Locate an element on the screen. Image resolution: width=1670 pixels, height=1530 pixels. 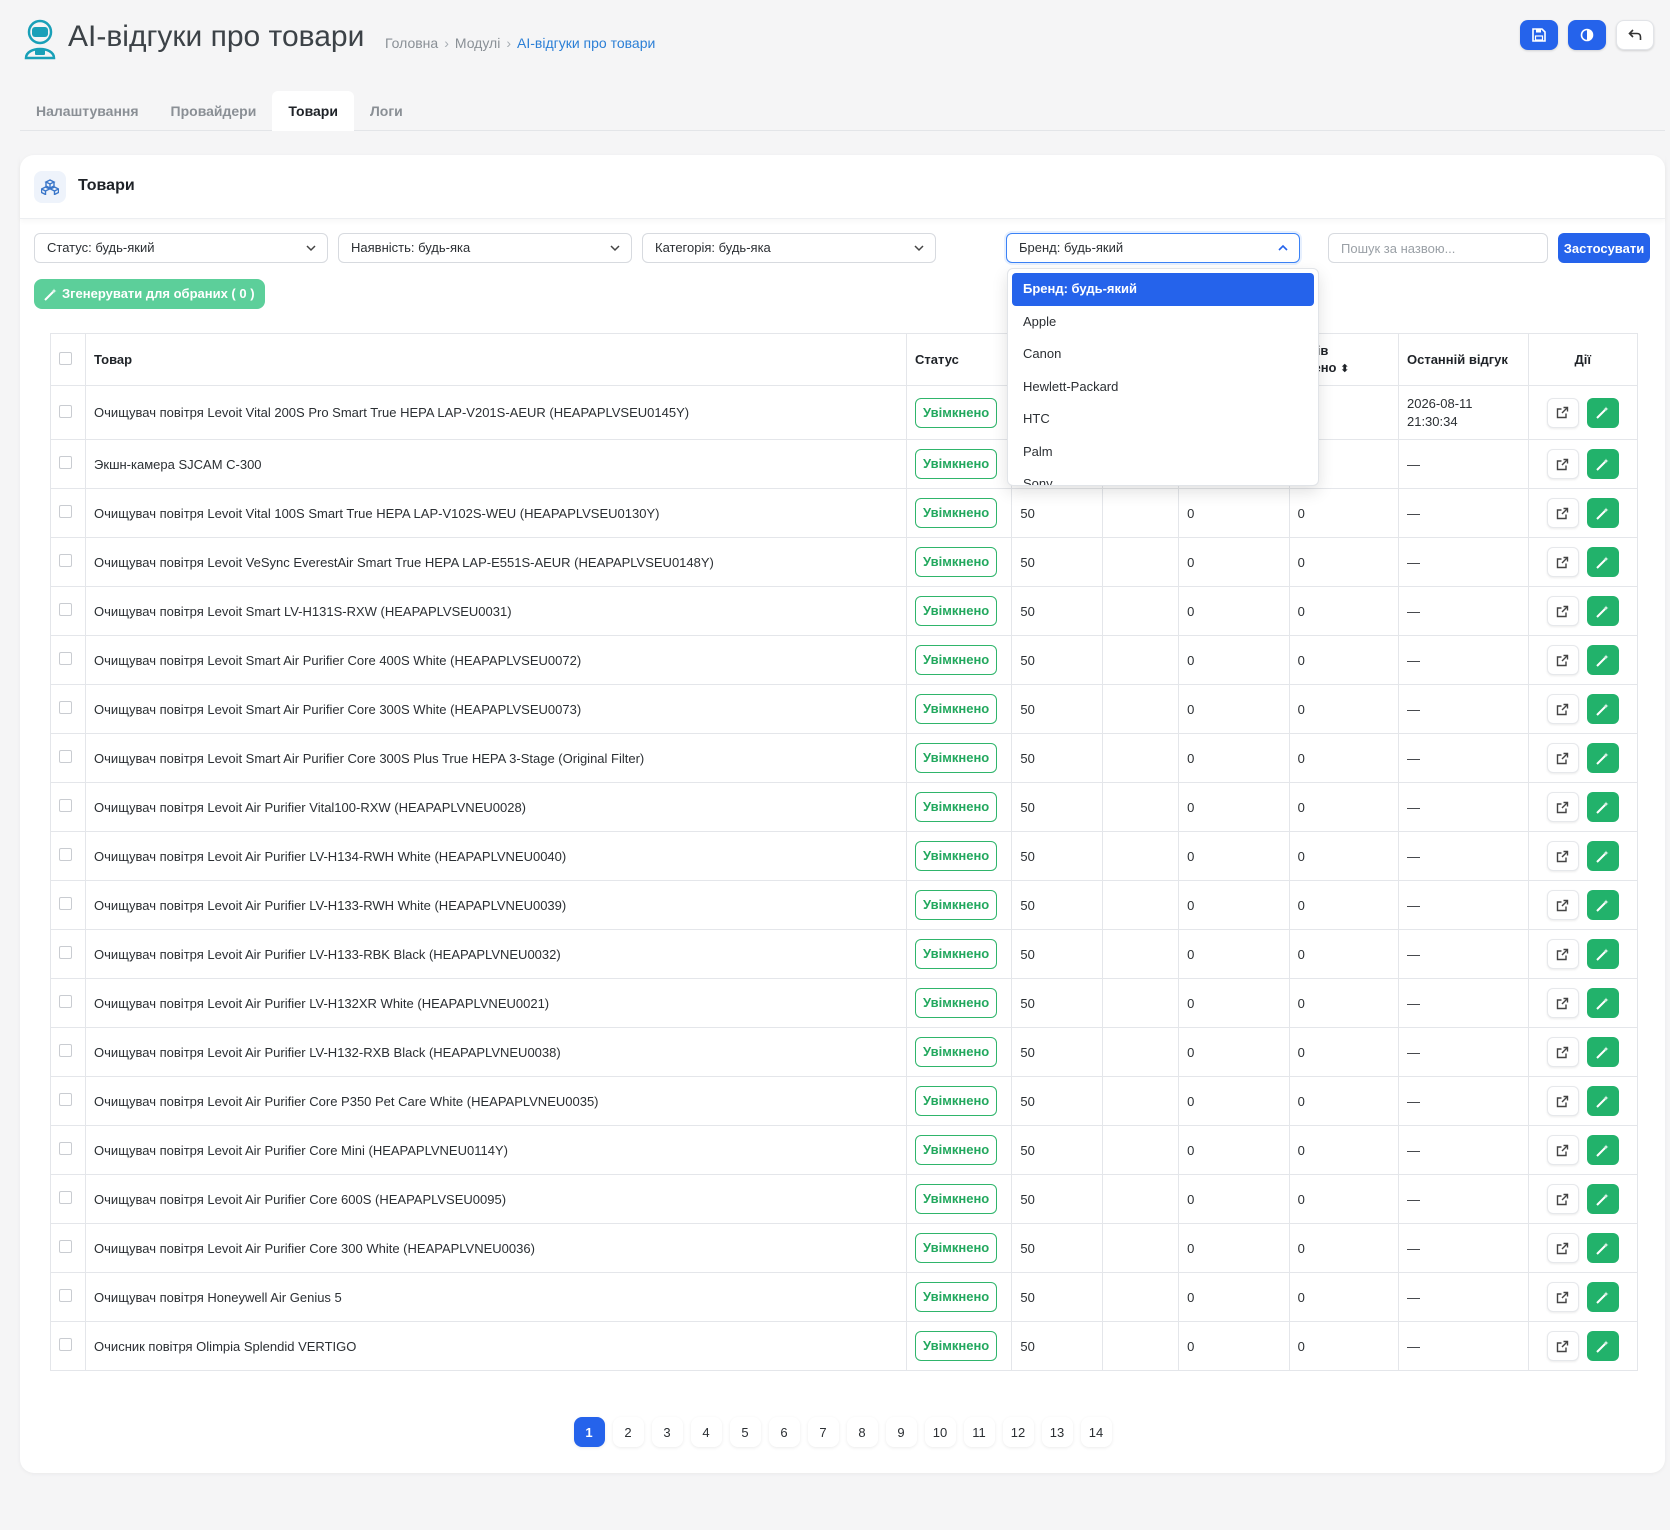
save-button is located at coordinates (1539, 35).